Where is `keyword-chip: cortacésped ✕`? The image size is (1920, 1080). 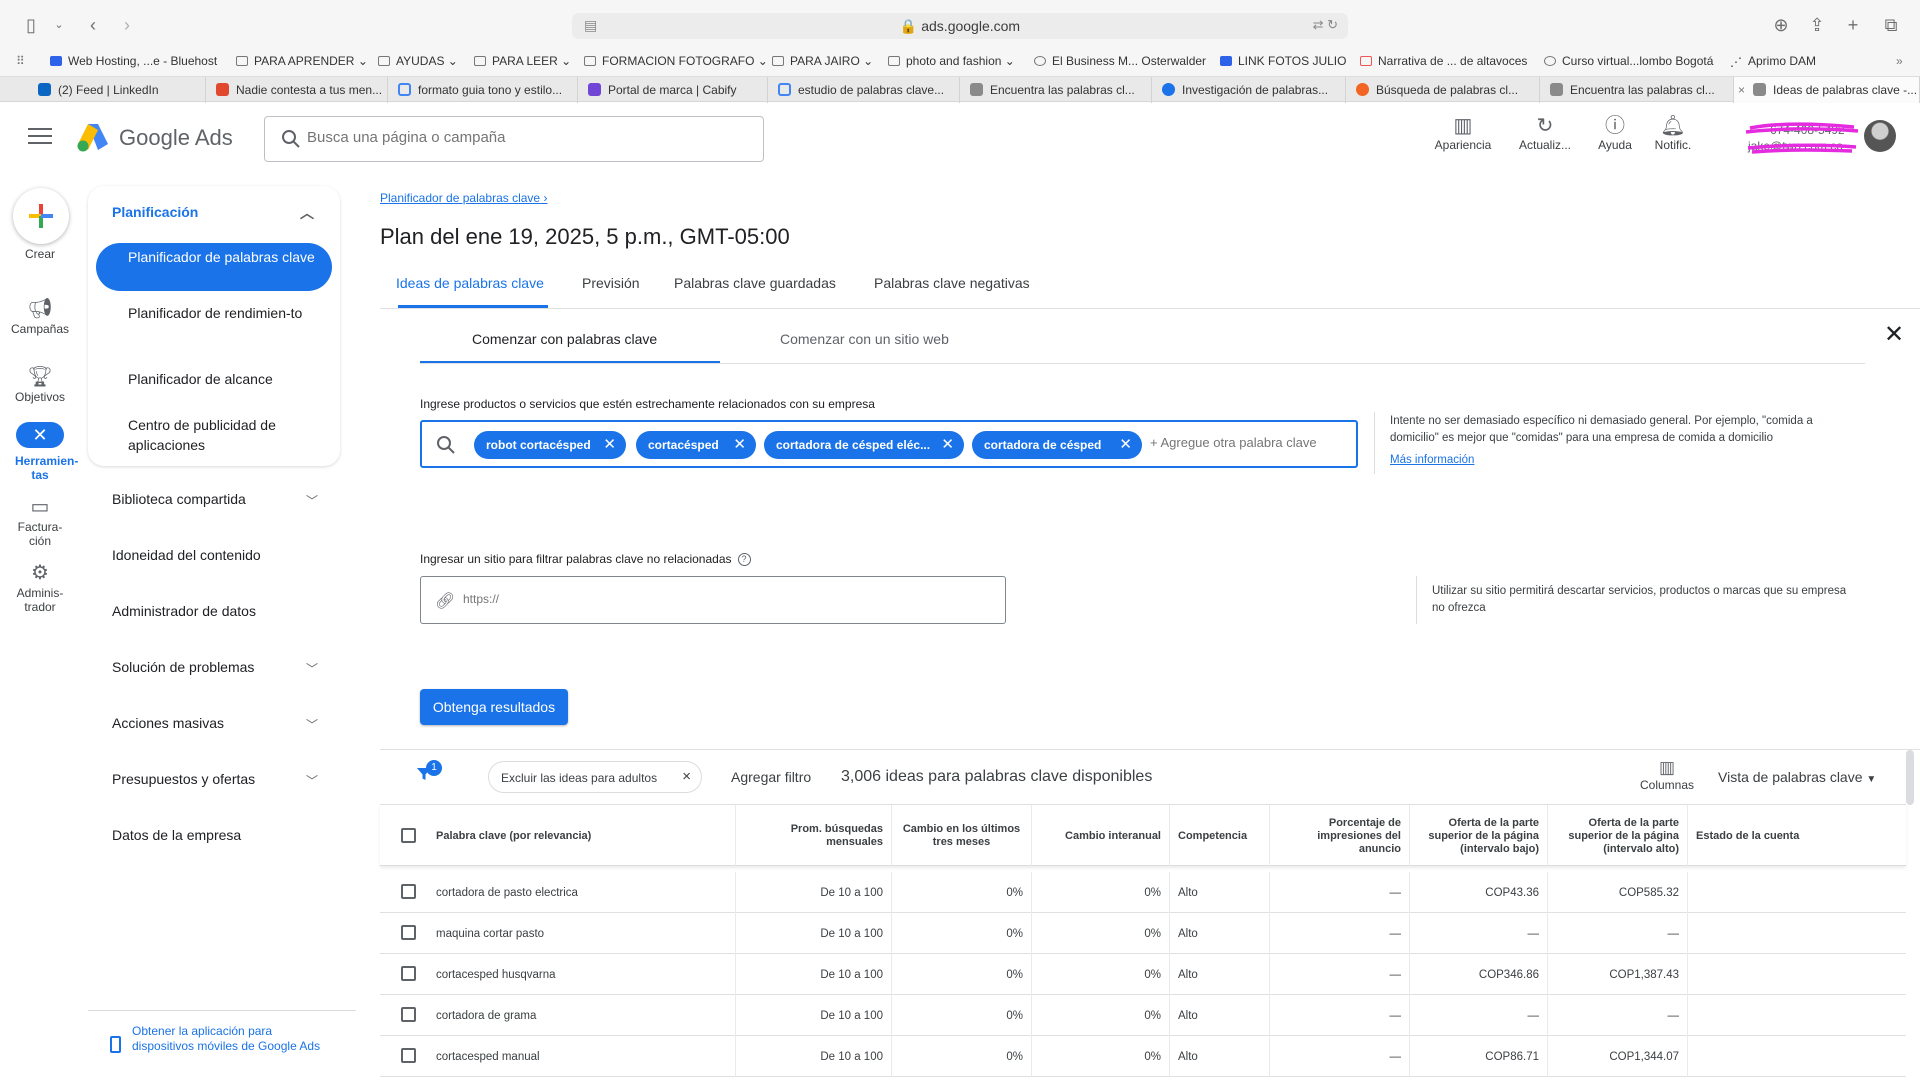 keyword-chip: cortacésped ✕ is located at coordinates (696, 445).